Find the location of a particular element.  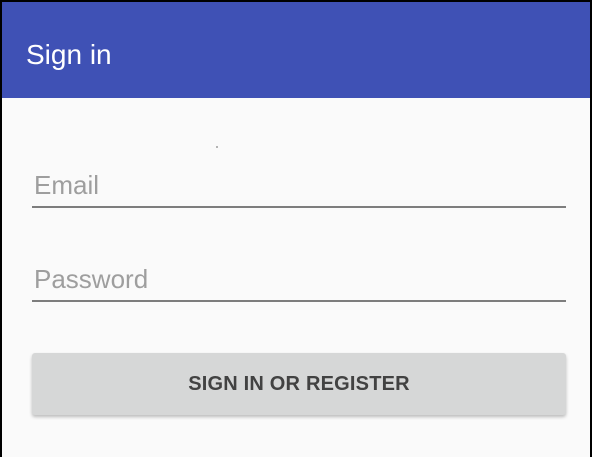

email-field is located at coordinates (299, 186).